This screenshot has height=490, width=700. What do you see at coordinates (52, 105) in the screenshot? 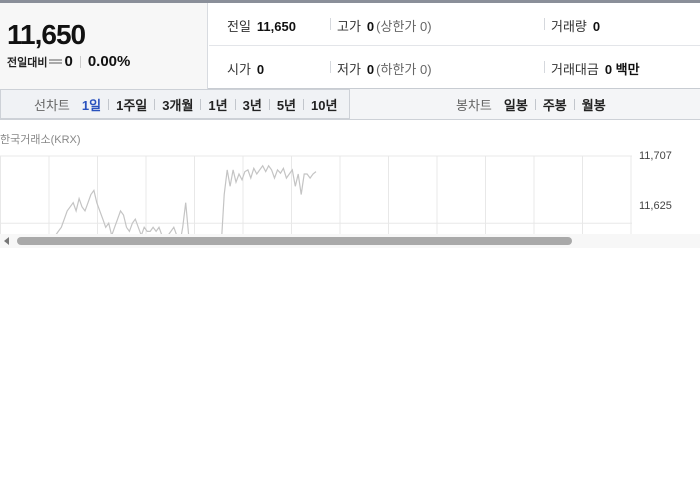
I see `line-chart-title: 선차트` at bounding box center [52, 105].